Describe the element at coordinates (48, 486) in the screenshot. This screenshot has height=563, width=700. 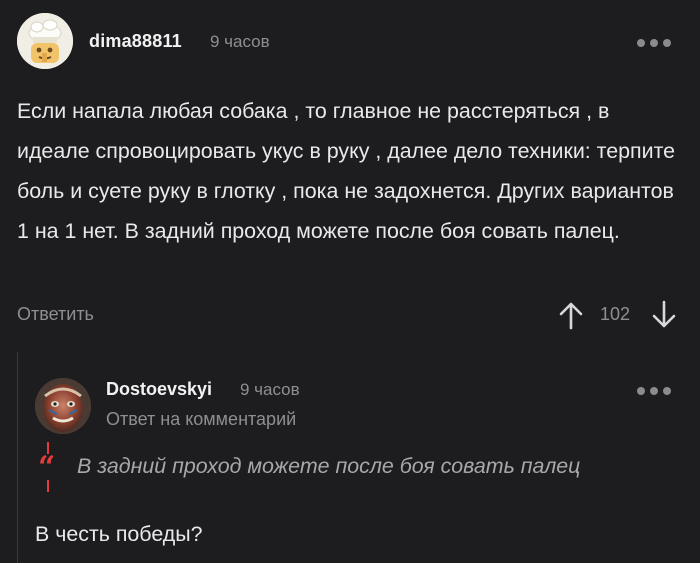
I see `quote-bar` at that location.